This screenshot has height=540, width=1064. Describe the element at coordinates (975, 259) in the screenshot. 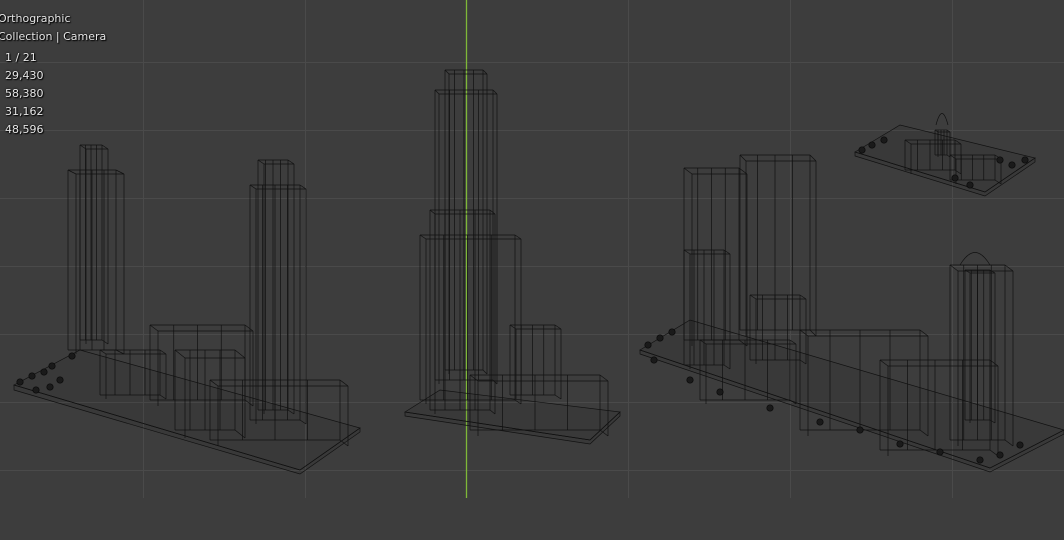

I see `dome` at that location.